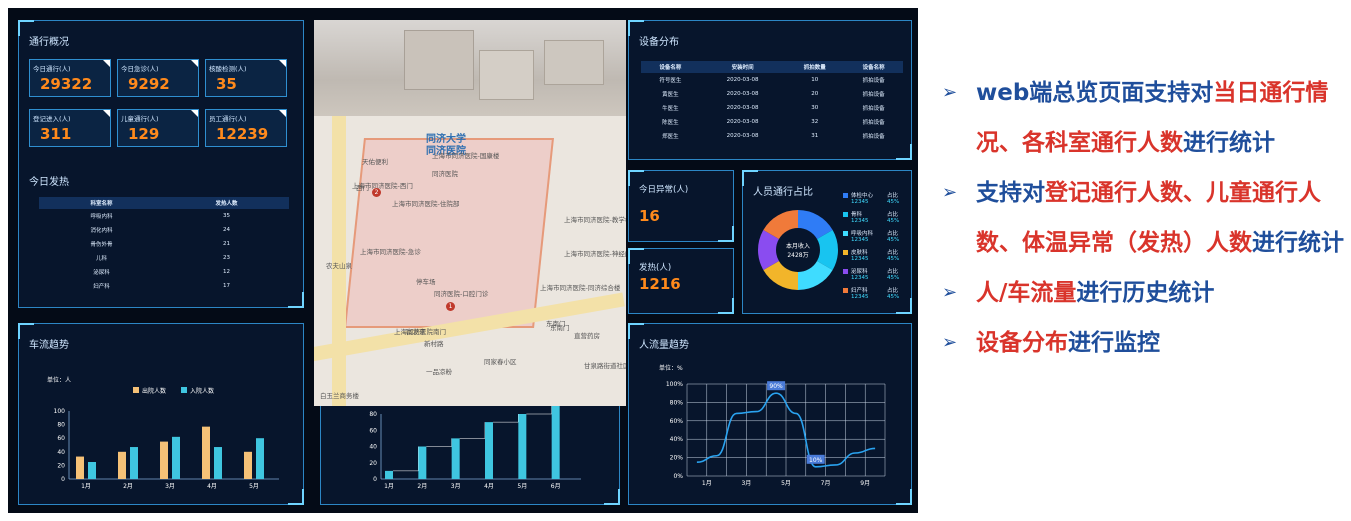 The height and width of the screenshot is (521, 1351). What do you see at coordinates (862, 196) in the screenshot?
I see `legend-name: 体检中心` at bounding box center [862, 196].